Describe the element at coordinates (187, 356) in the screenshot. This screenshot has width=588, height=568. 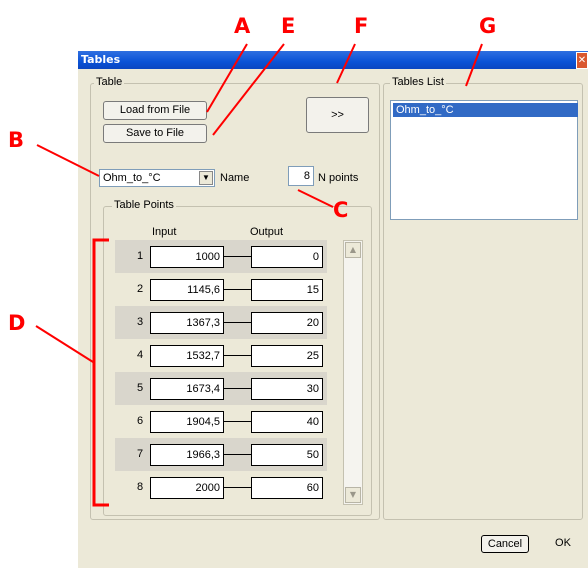
I see `input-value-field: 1532,7` at that location.